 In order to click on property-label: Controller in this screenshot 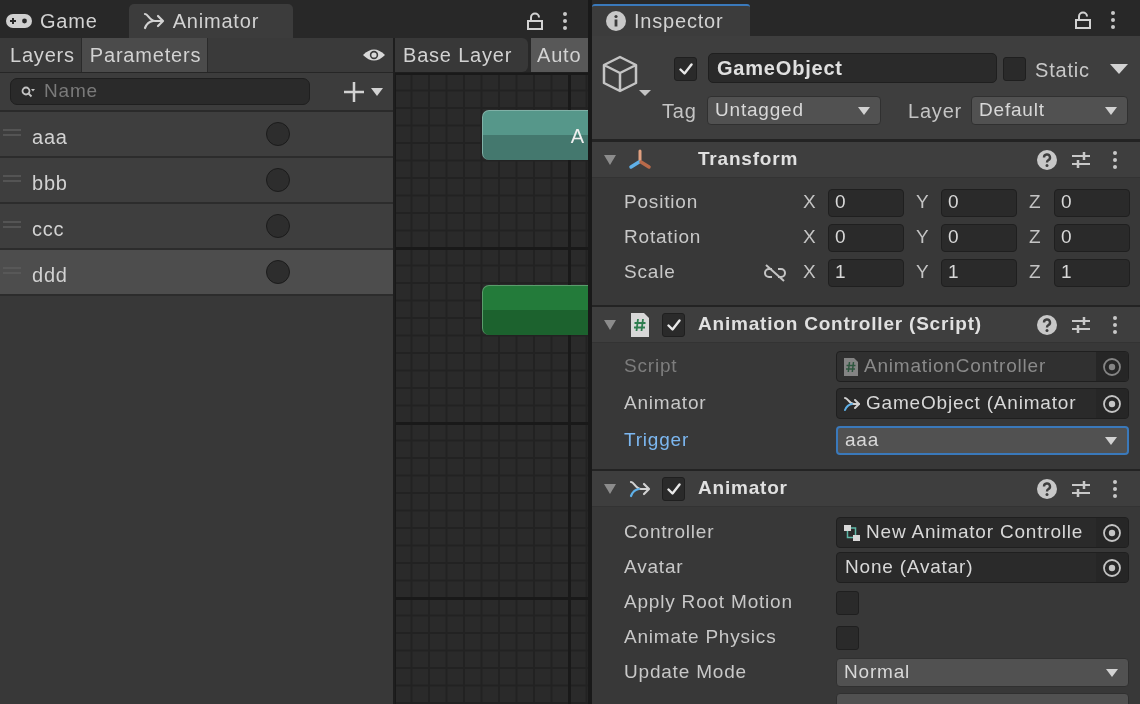, I will do `click(670, 532)`.